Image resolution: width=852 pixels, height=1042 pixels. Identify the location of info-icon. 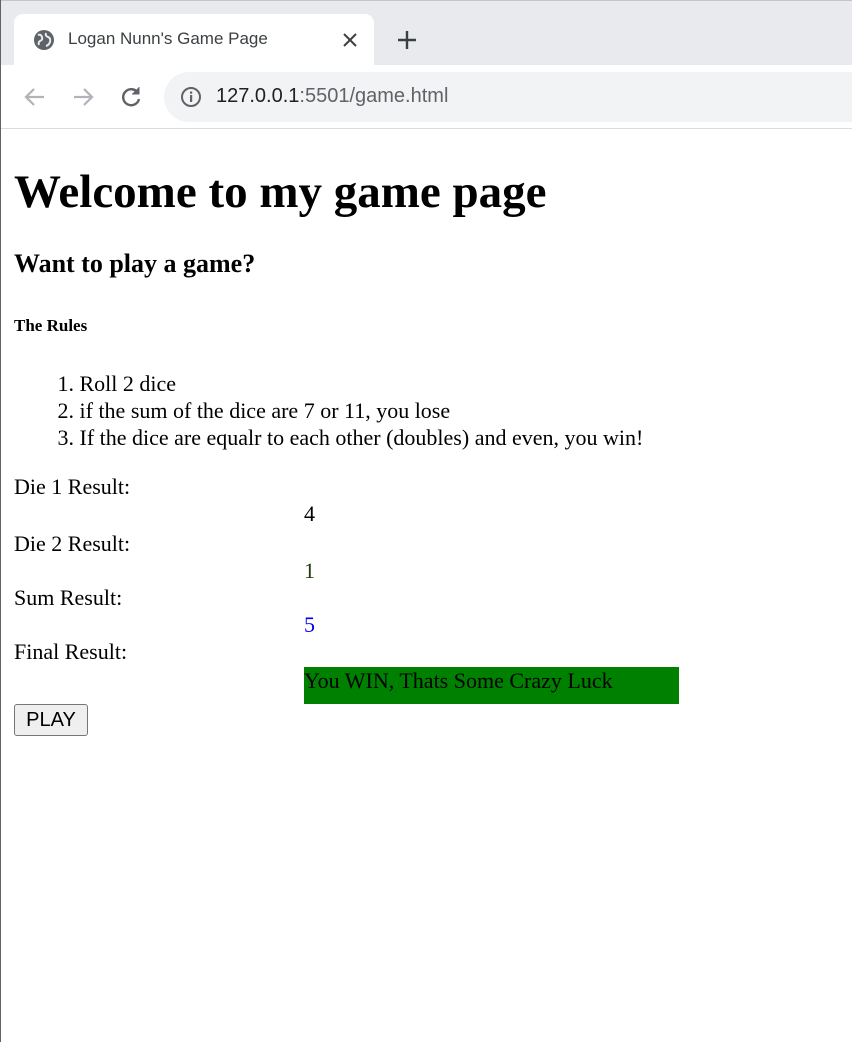
(191, 97).